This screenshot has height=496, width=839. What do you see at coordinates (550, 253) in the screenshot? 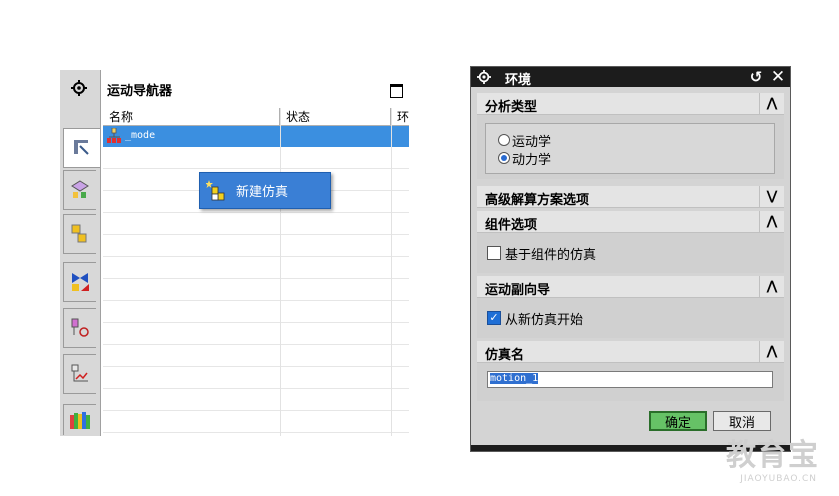
I see `component-based-sim-label: 基于组件的仿真` at bounding box center [550, 253].